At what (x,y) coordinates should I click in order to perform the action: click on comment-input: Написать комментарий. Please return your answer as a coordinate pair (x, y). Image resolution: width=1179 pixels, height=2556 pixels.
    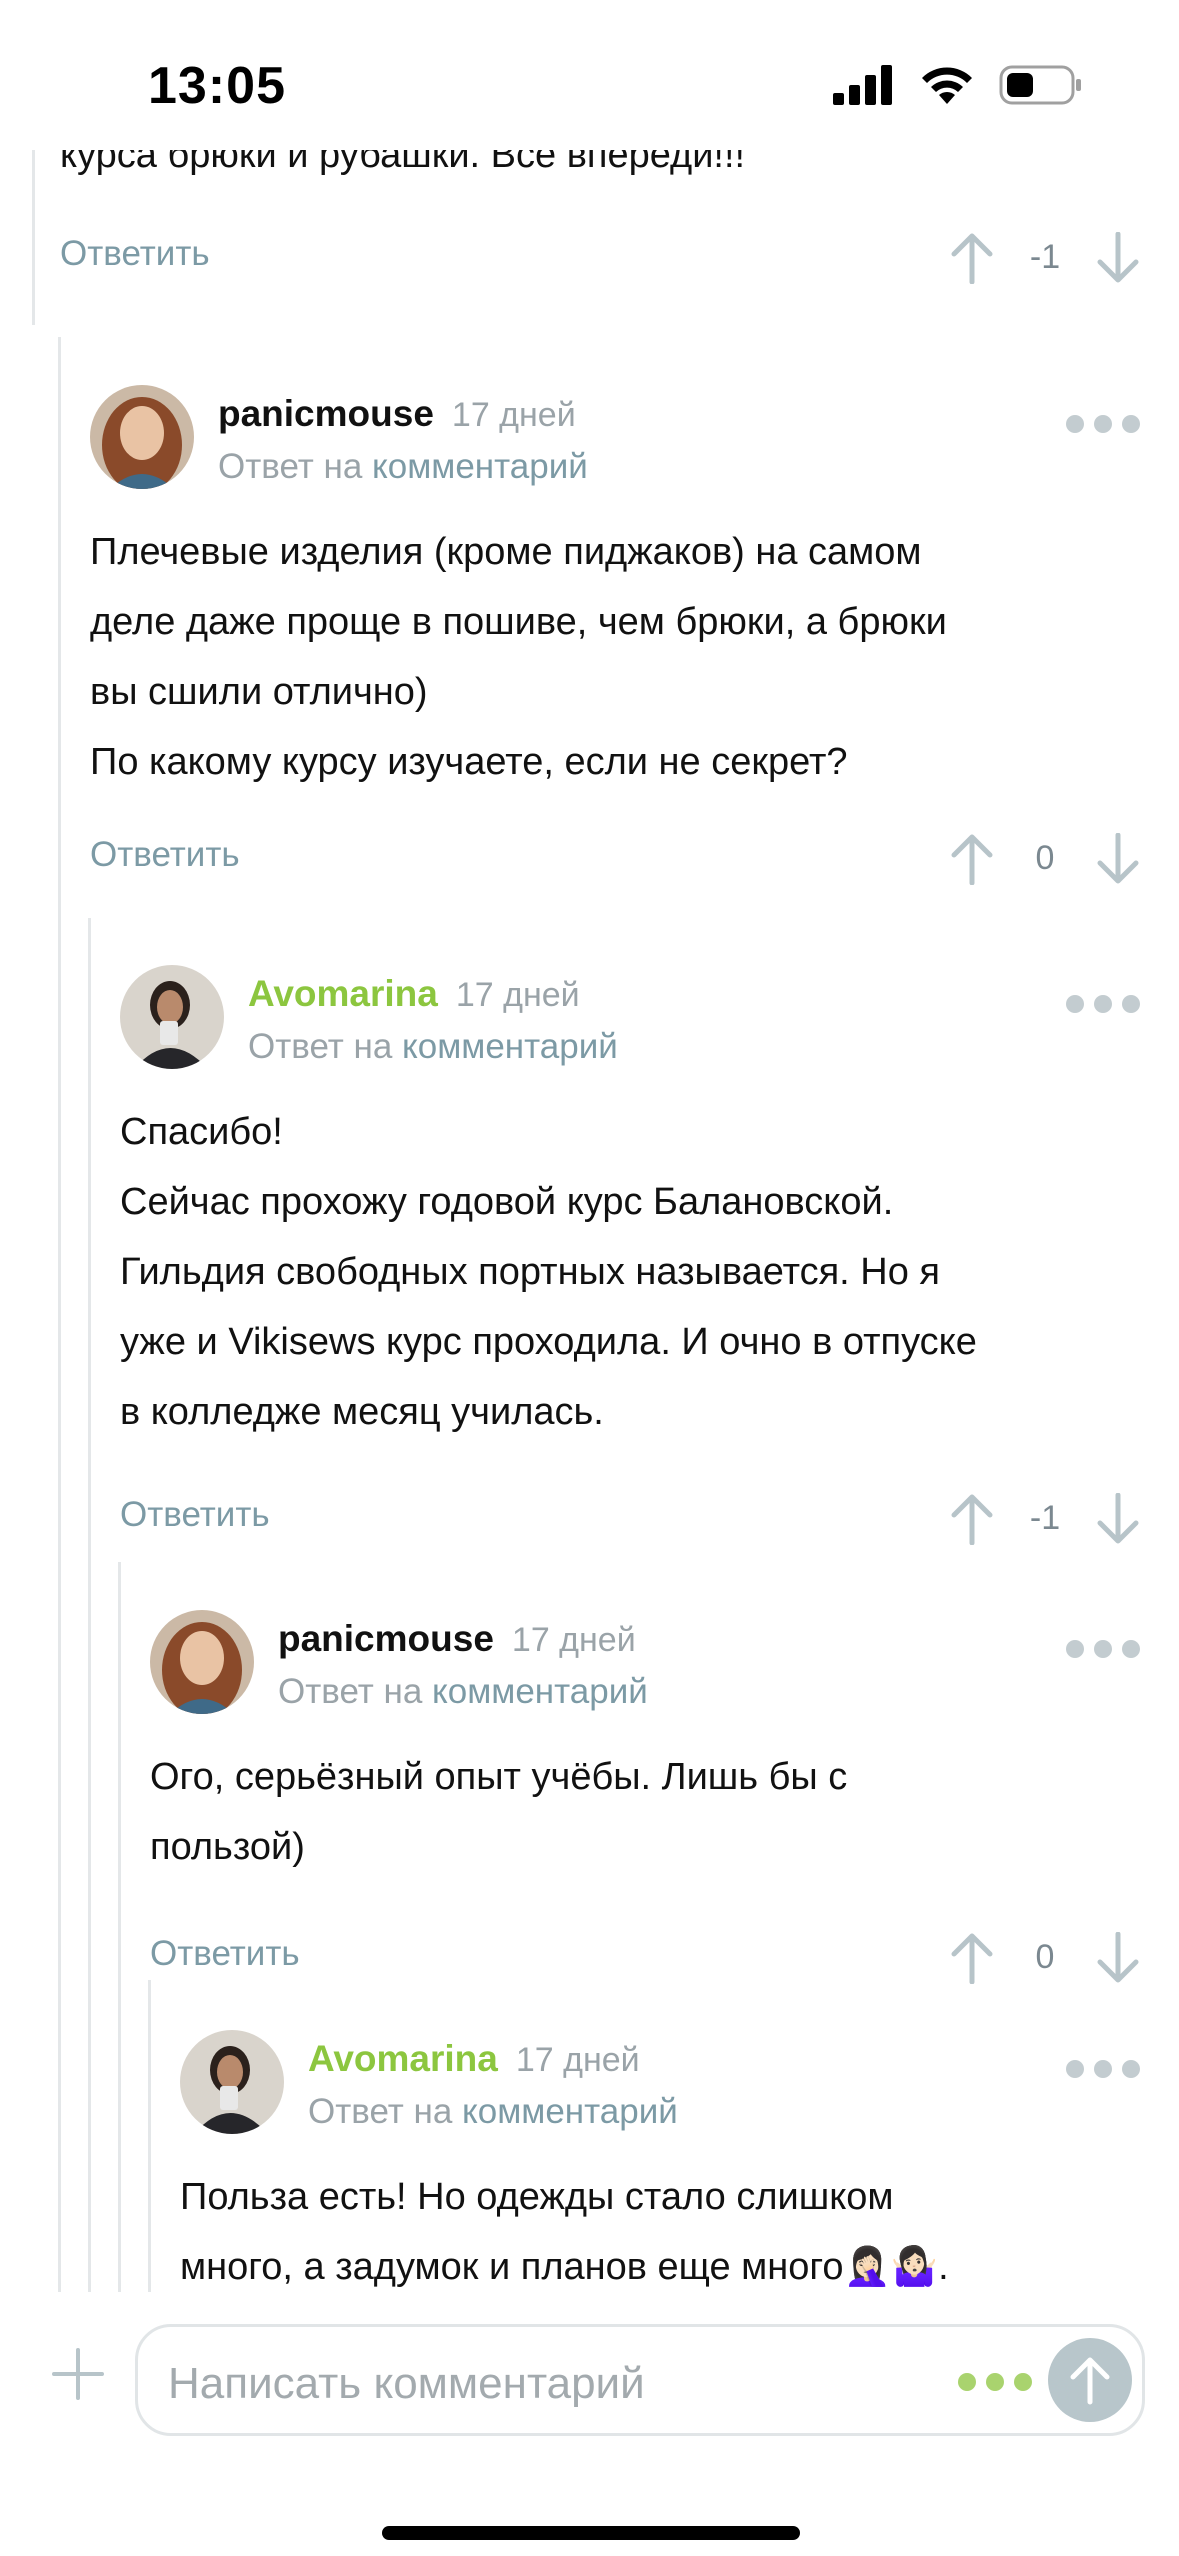
    Looking at the image, I should click on (640, 2380).